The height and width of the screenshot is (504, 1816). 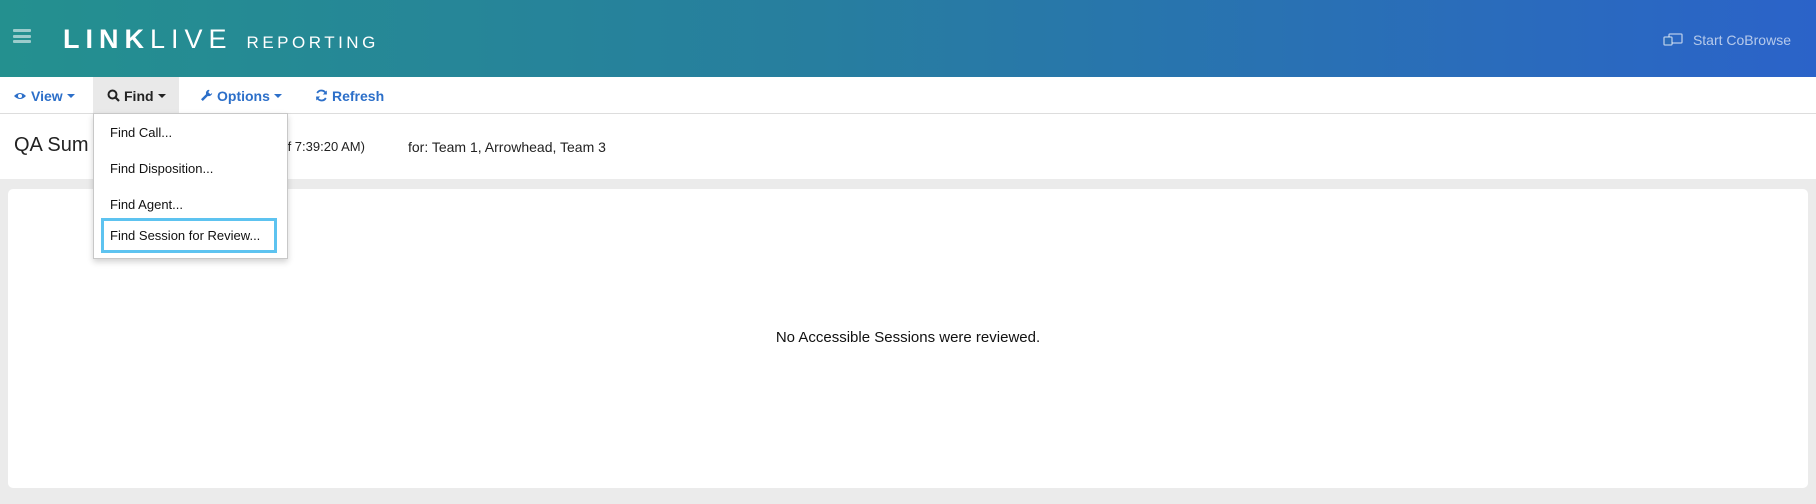 I want to click on search-icon, so click(x=113, y=95).